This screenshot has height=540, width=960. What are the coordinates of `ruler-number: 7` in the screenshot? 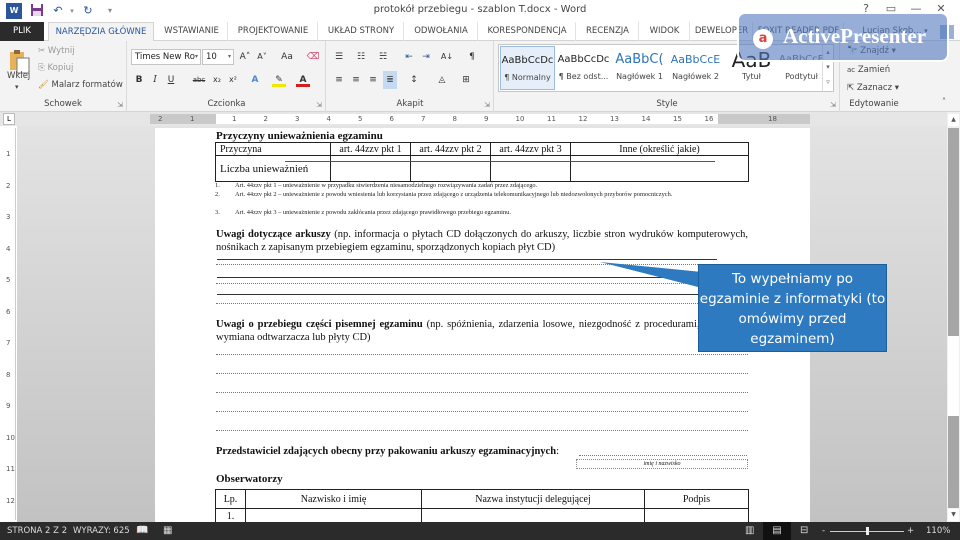 It's located at (8, 343).